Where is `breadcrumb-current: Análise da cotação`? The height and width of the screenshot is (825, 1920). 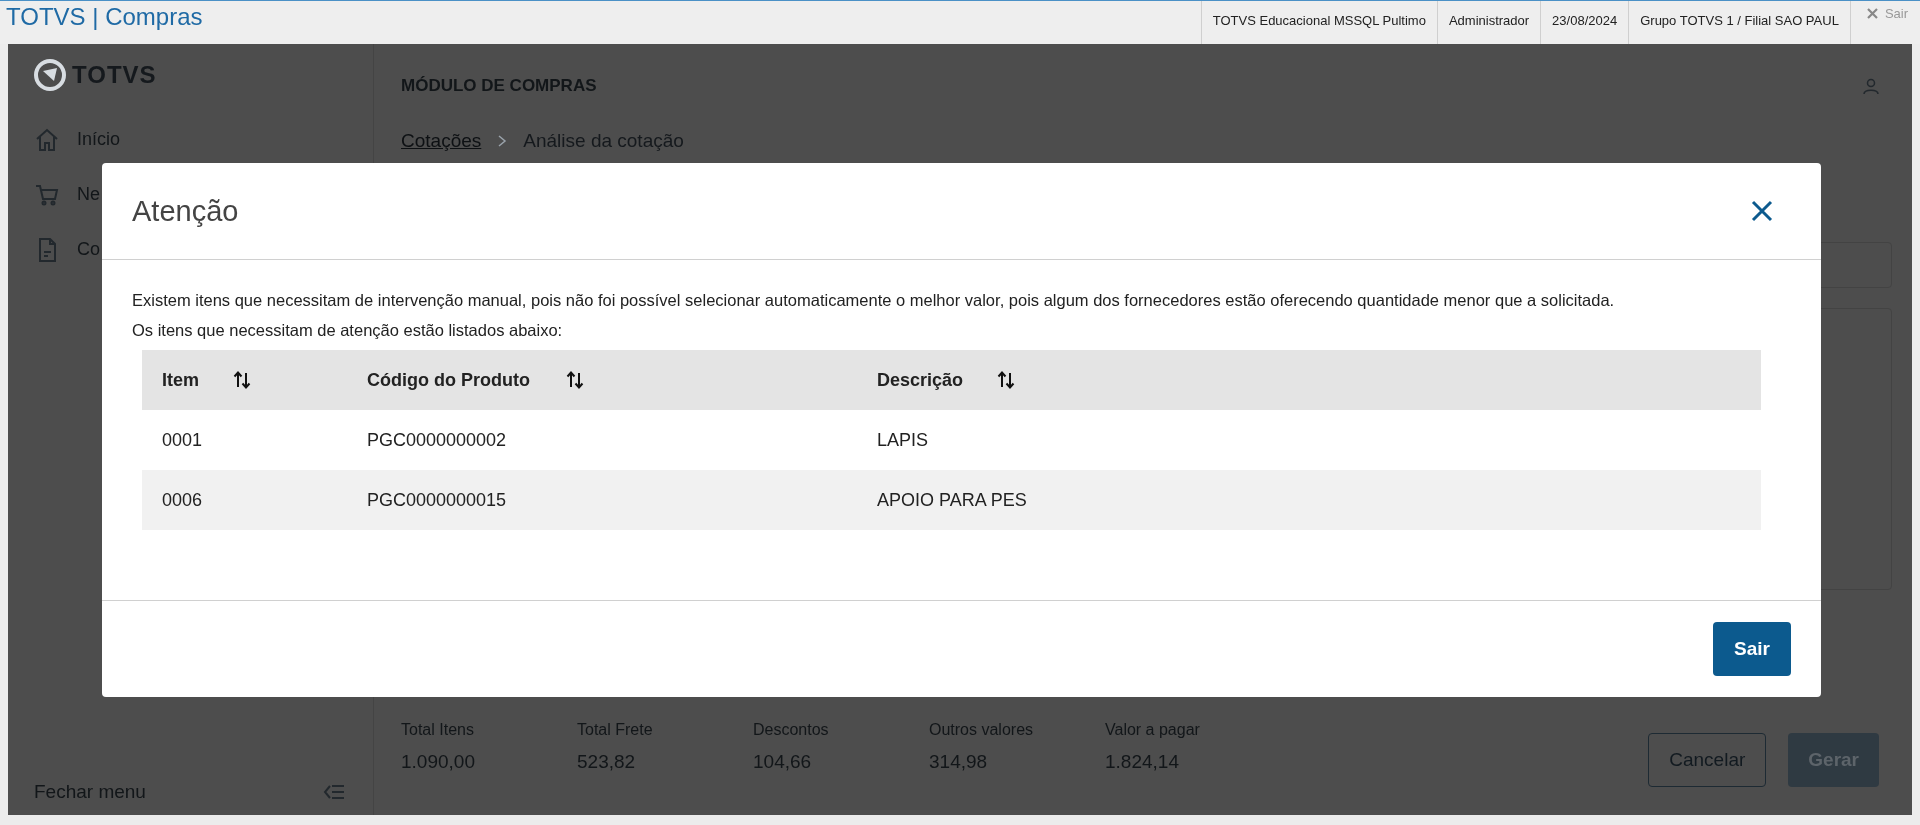 breadcrumb-current: Análise da cotação is located at coordinates (603, 141).